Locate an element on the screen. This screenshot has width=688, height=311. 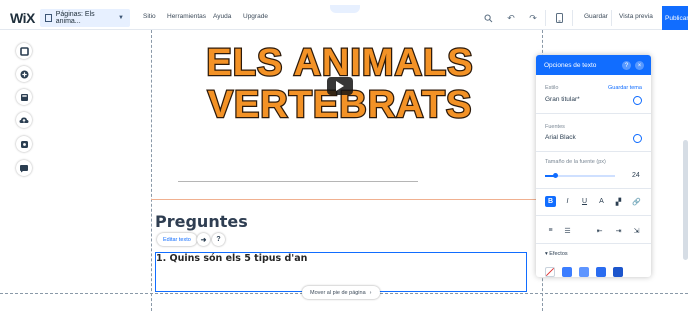
align-left-icon: ≡ is located at coordinates (550, 230).